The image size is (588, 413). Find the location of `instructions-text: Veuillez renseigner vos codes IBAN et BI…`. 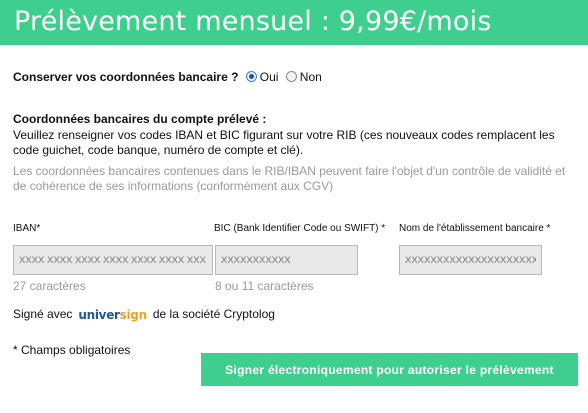

instructions-text: Veuillez renseigner vos codes IBAN et BI… is located at coordinates (284, 142).